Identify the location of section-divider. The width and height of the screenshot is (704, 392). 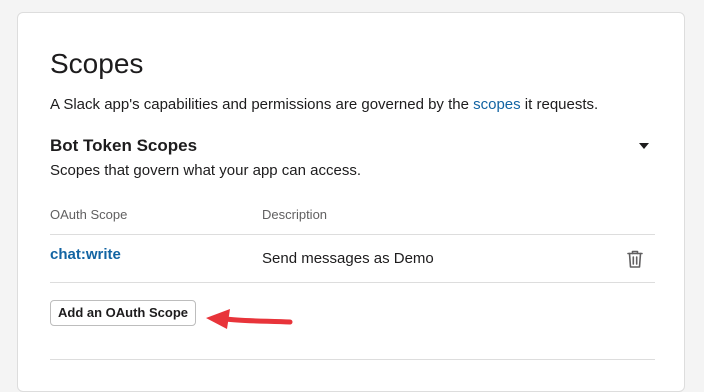
(352, 359).